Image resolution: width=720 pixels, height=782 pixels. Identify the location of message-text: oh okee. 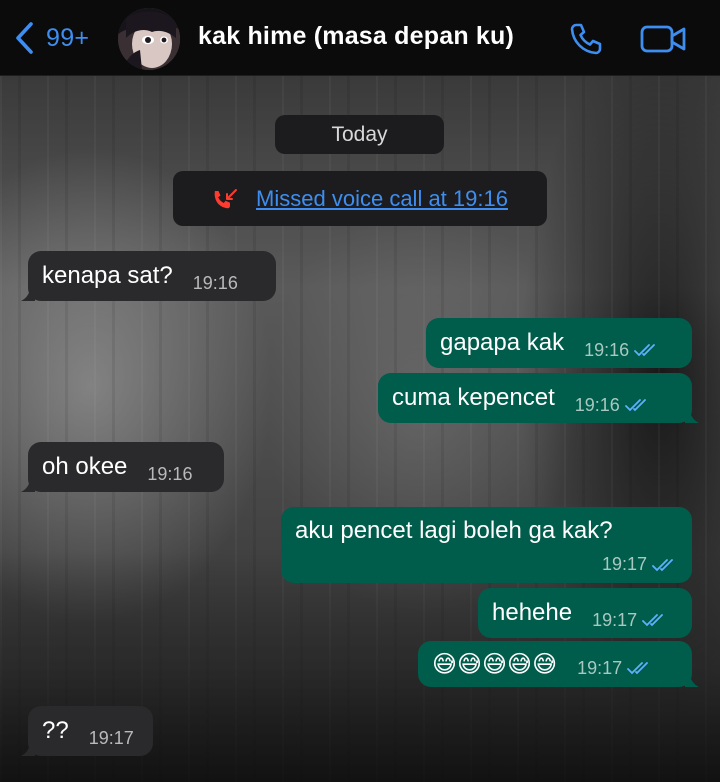
(85, 466).